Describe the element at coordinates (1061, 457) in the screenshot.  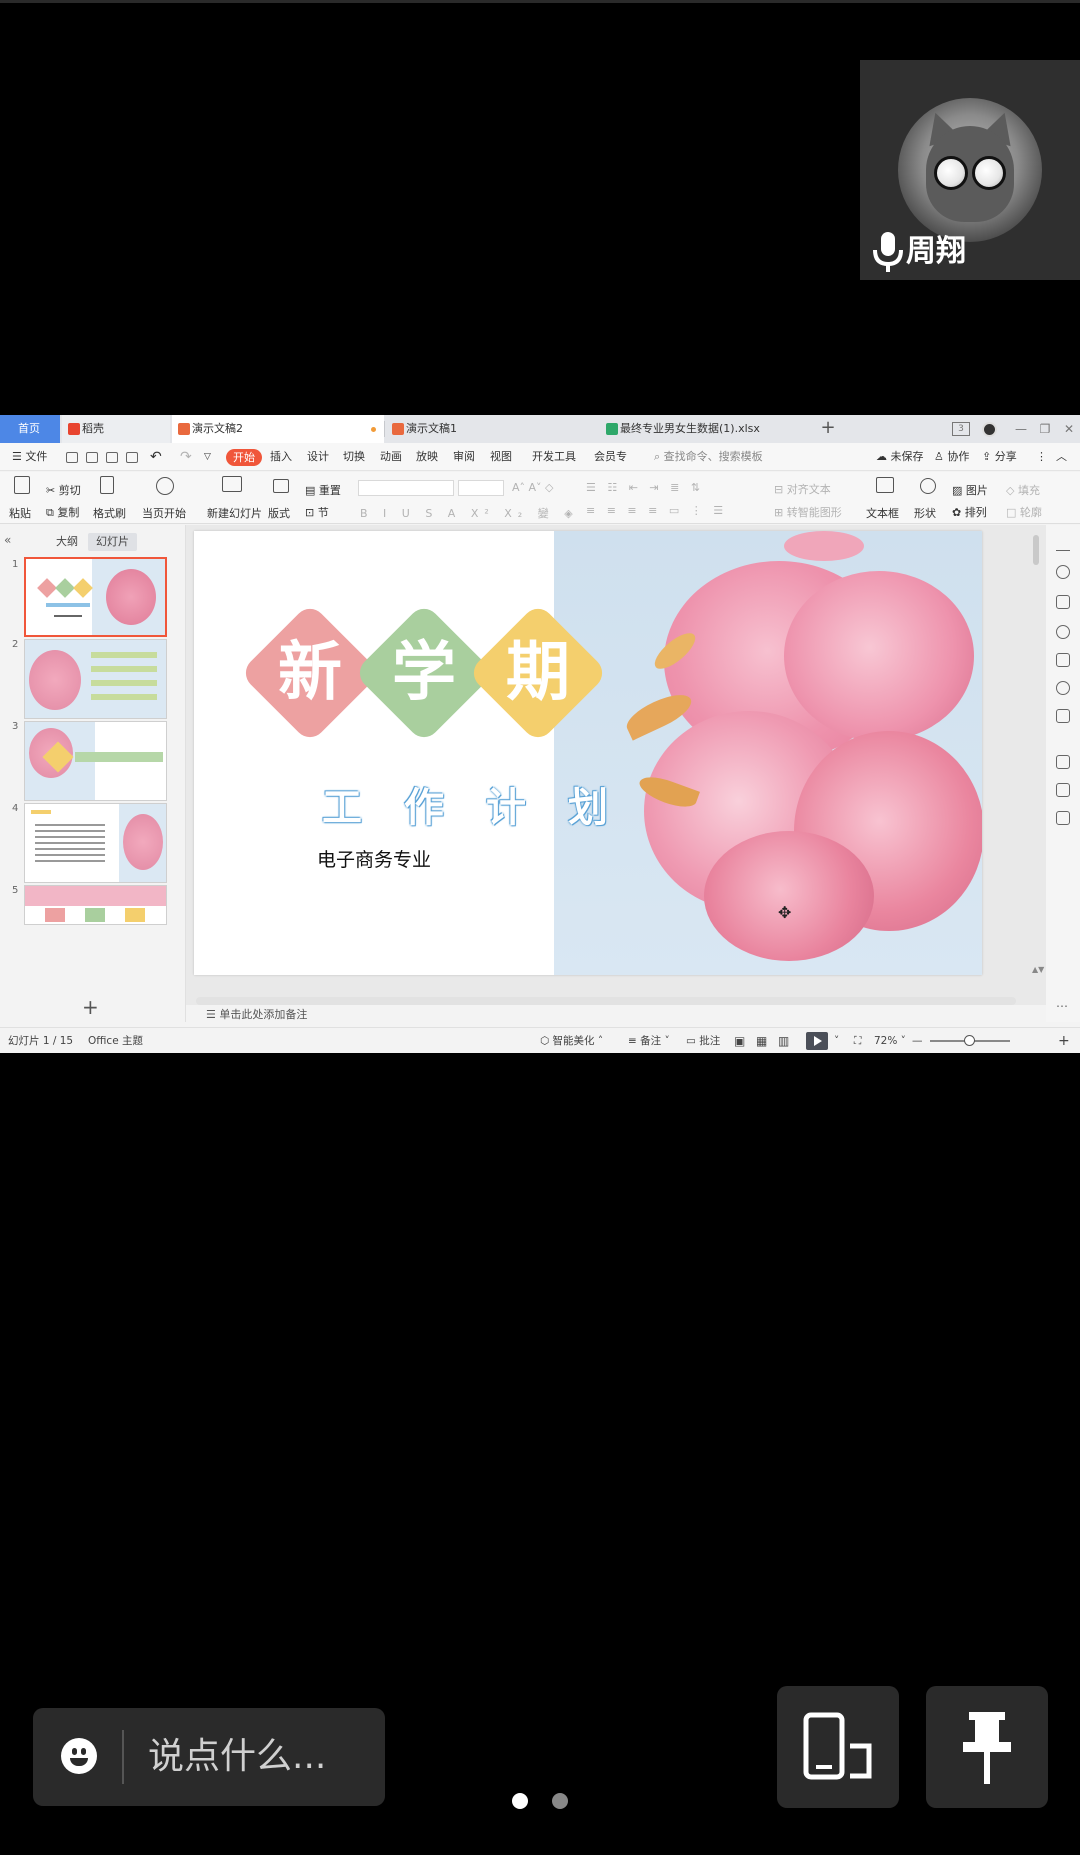
I see `collapse-ribbon-icon: ︿` at that location.